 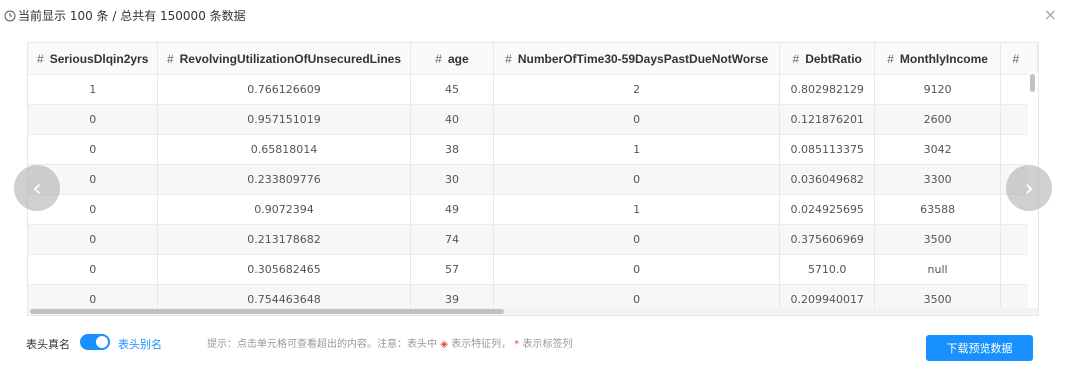 What do you see at coordinates (284, 239) in the screenshot?
I see `table-cell: 0.213178682` at bounding box center [284, 239].